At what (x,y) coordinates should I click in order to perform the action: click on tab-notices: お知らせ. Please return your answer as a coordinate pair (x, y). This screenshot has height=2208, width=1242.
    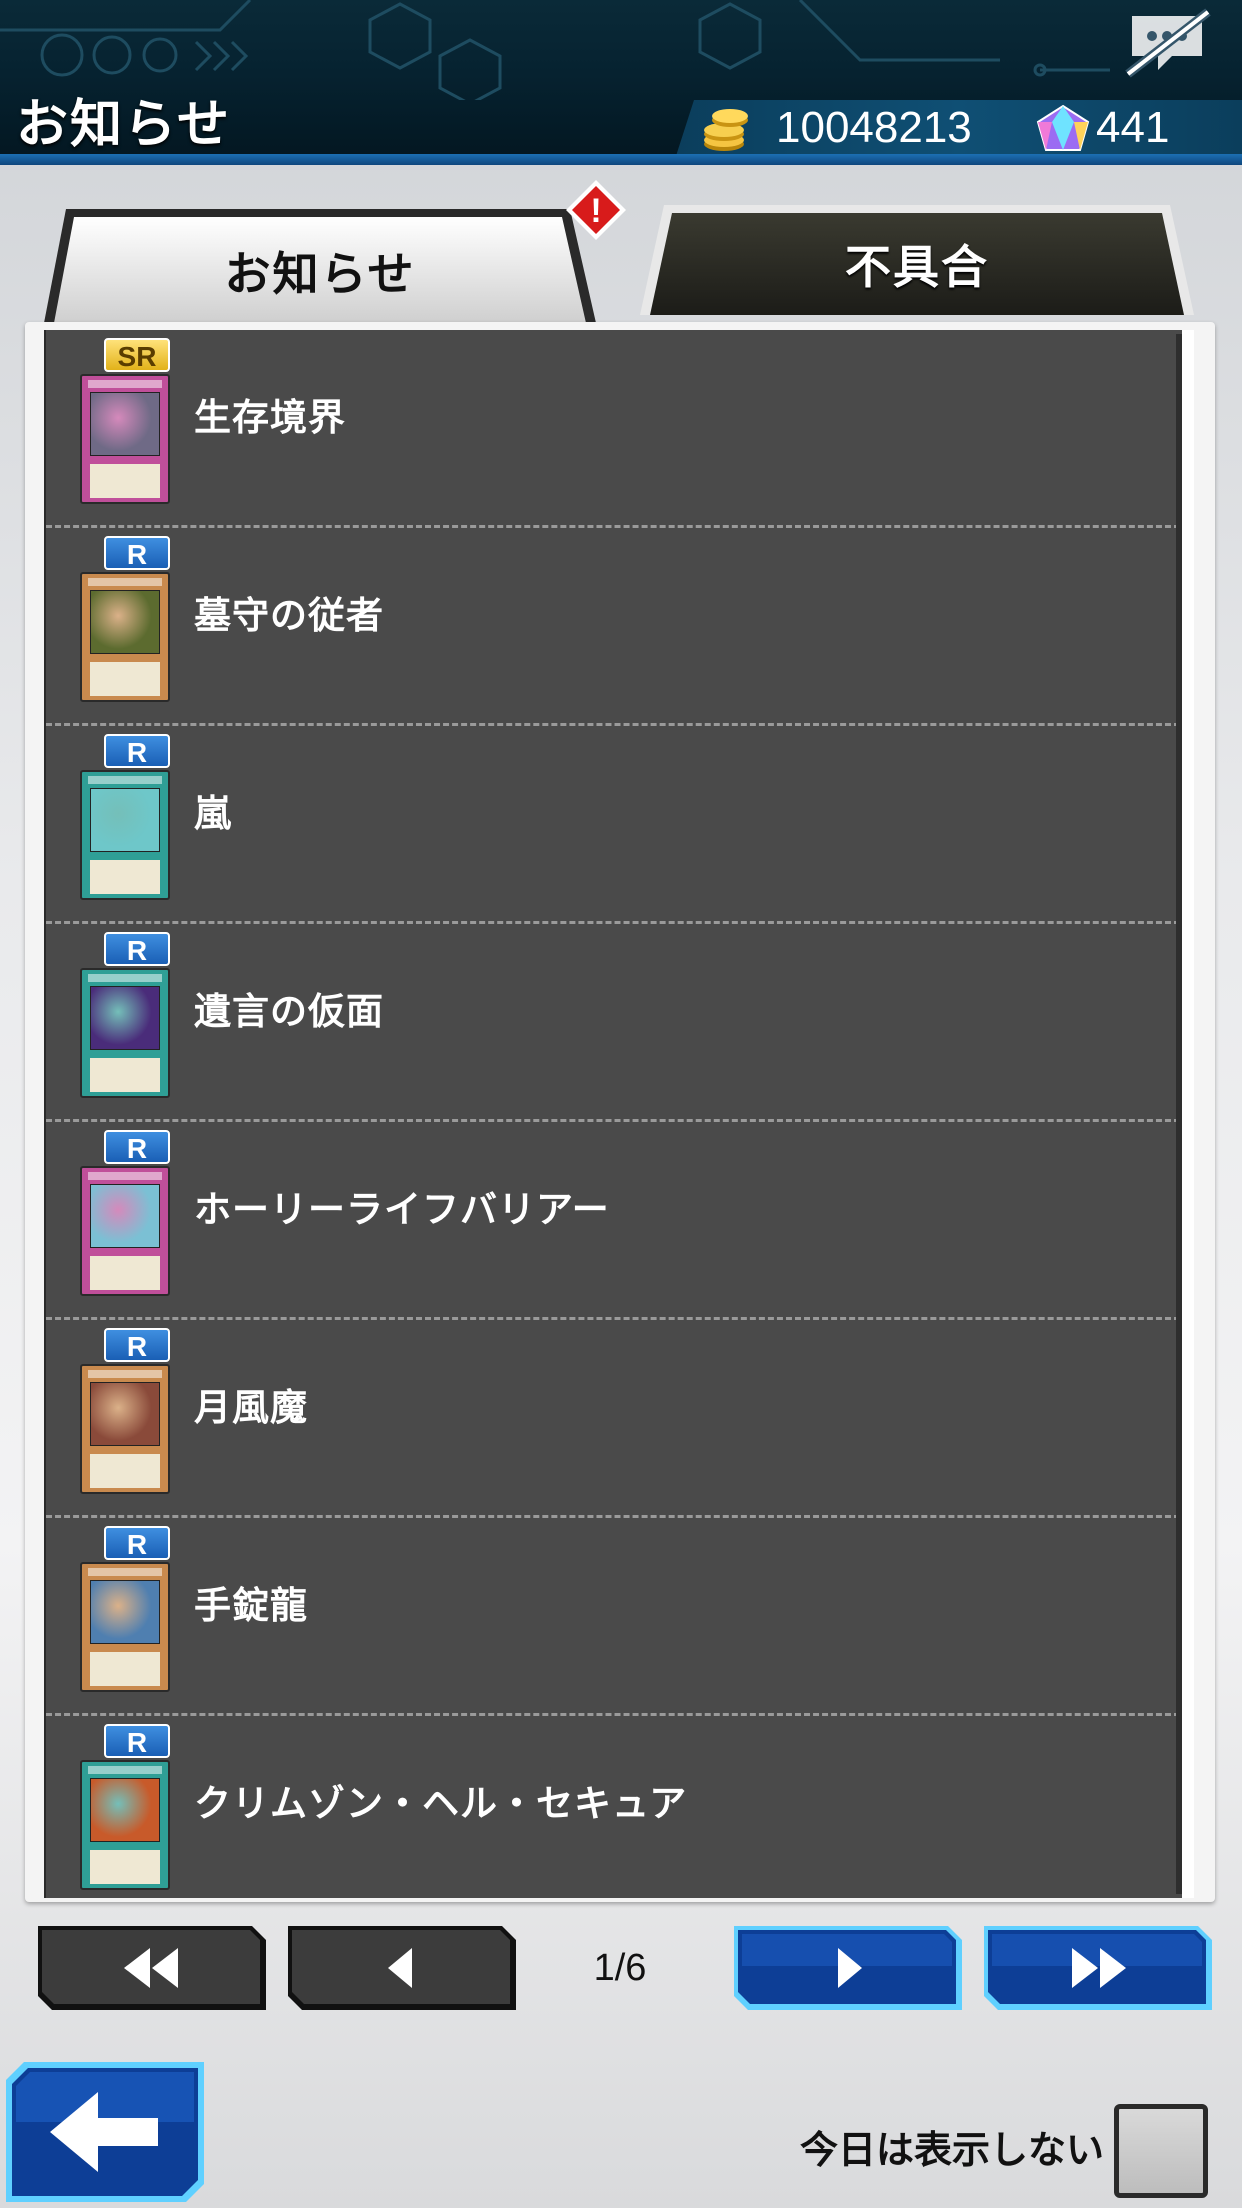
    Looking at the image, I should click on (320, 264).